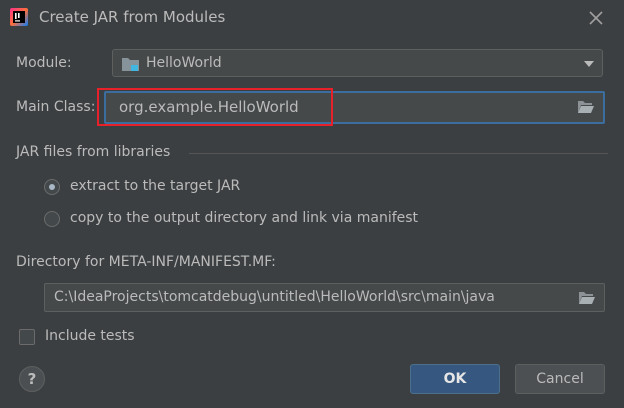  Describe the element at coordinates (354, 107) in the screenshot. I see `main-class-input: org.example.HelloWorld` at that location.